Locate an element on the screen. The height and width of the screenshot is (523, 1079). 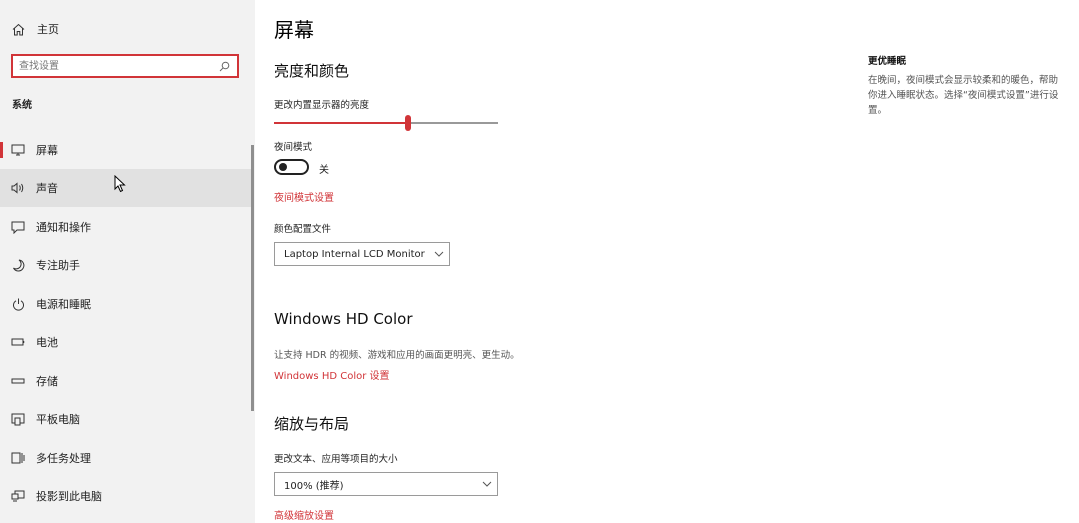
speaker-icon is located at coordinates (18, 188).